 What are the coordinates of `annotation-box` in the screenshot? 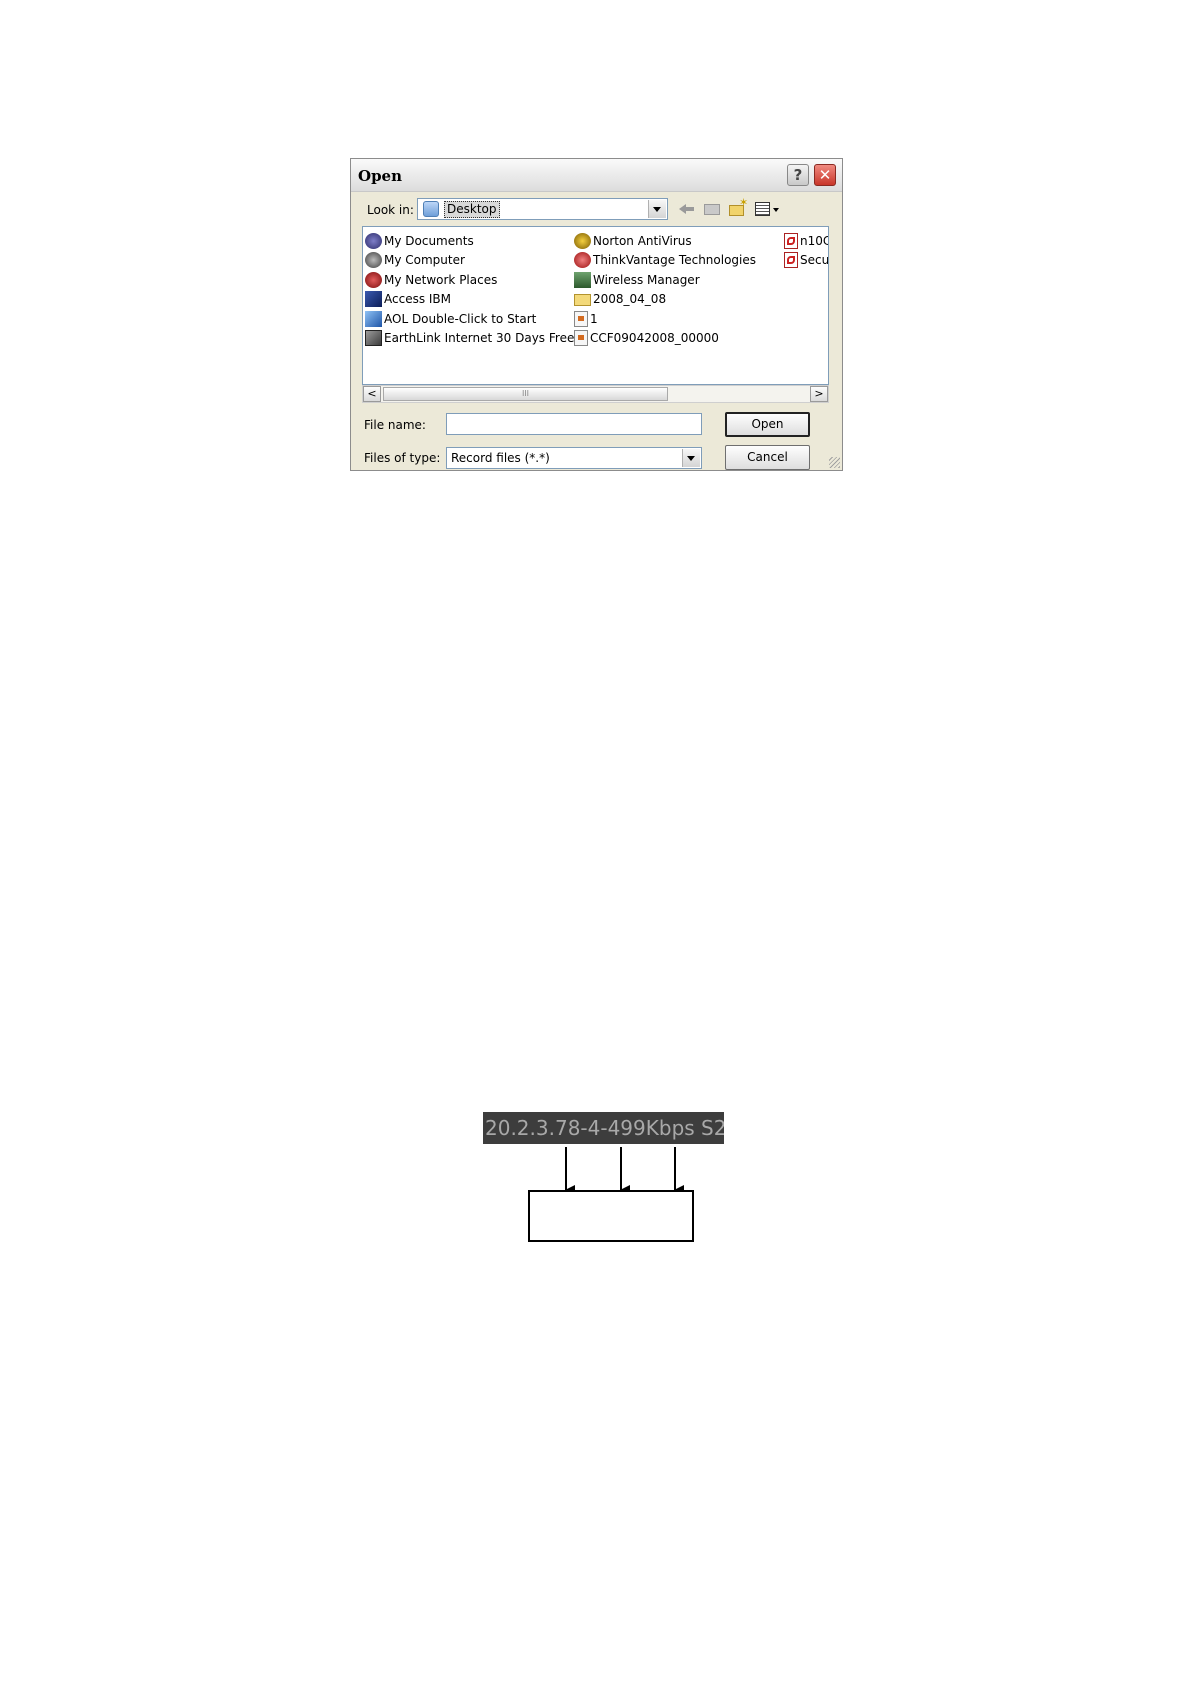 It's located at (611, 1216).